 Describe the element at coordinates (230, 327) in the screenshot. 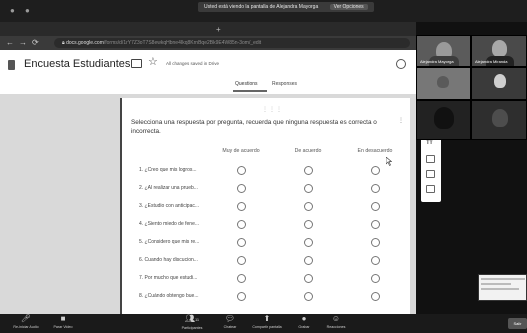

I see `chat-label: Chatear` at that location.